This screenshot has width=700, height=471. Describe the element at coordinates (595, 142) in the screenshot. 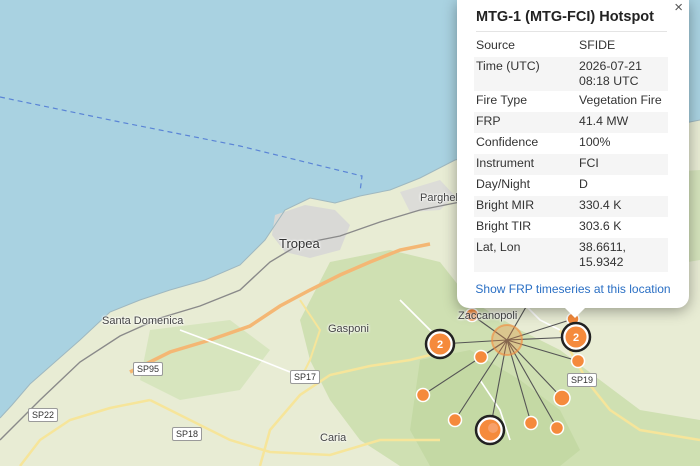

I see `attr-value: 100%` at that location.